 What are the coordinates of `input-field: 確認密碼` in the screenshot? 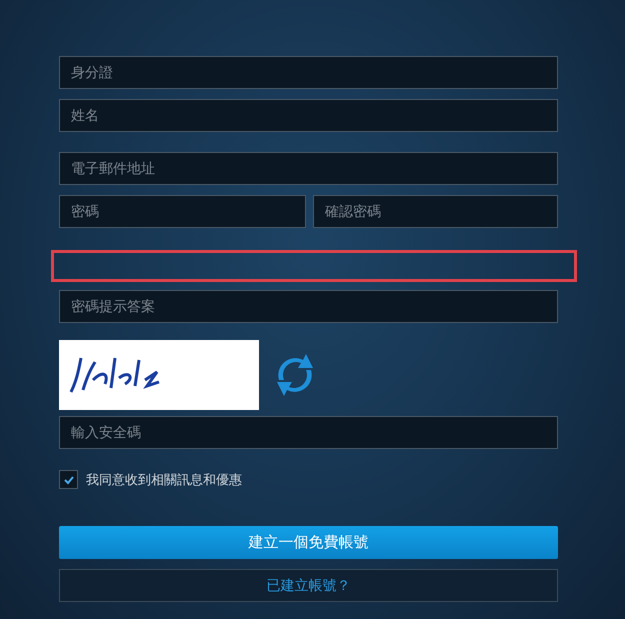 It's located at (435, 211).